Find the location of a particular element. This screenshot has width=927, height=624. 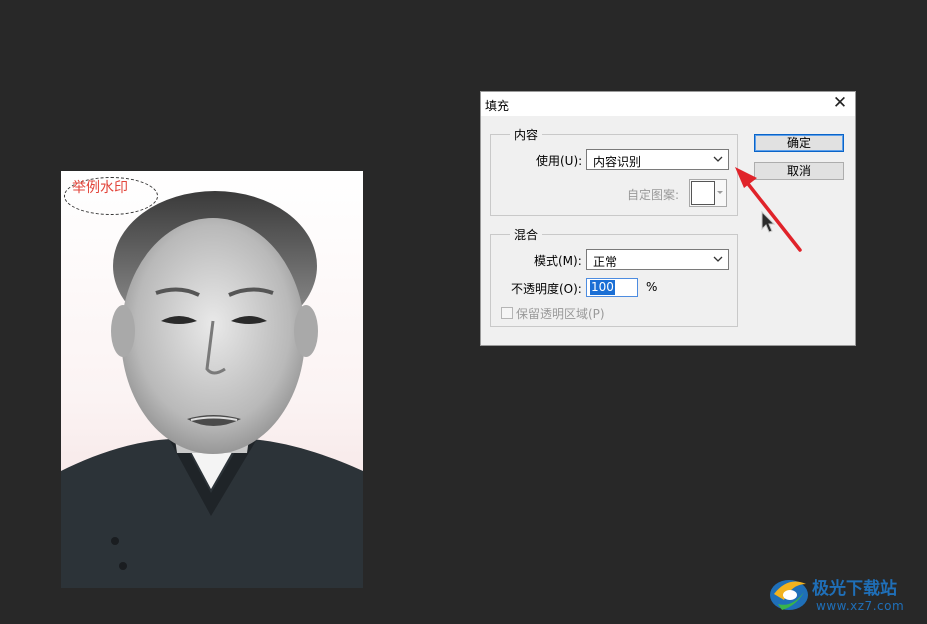

annotation-overlay is located at coordinates (768, 209).